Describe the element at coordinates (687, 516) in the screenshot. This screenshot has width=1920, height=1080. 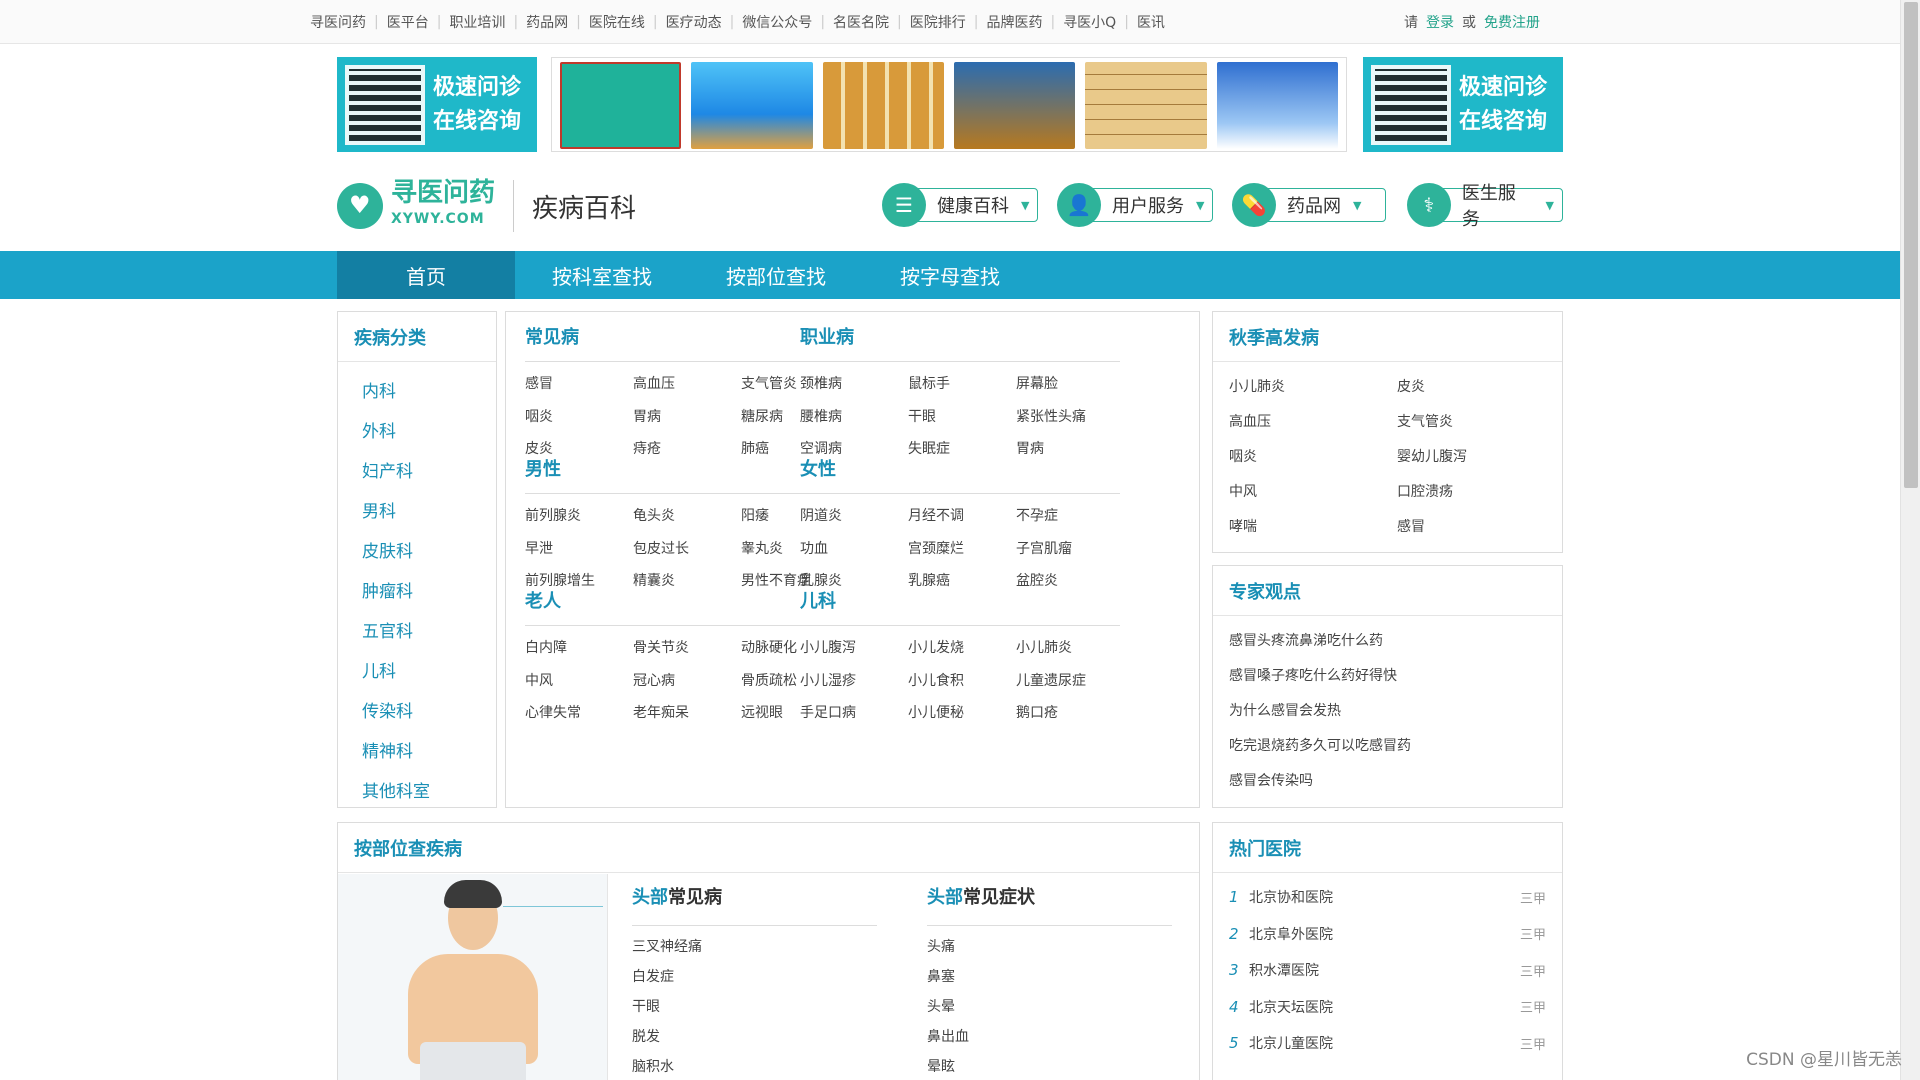
I see `disease-link: 龟头炎` at that location.